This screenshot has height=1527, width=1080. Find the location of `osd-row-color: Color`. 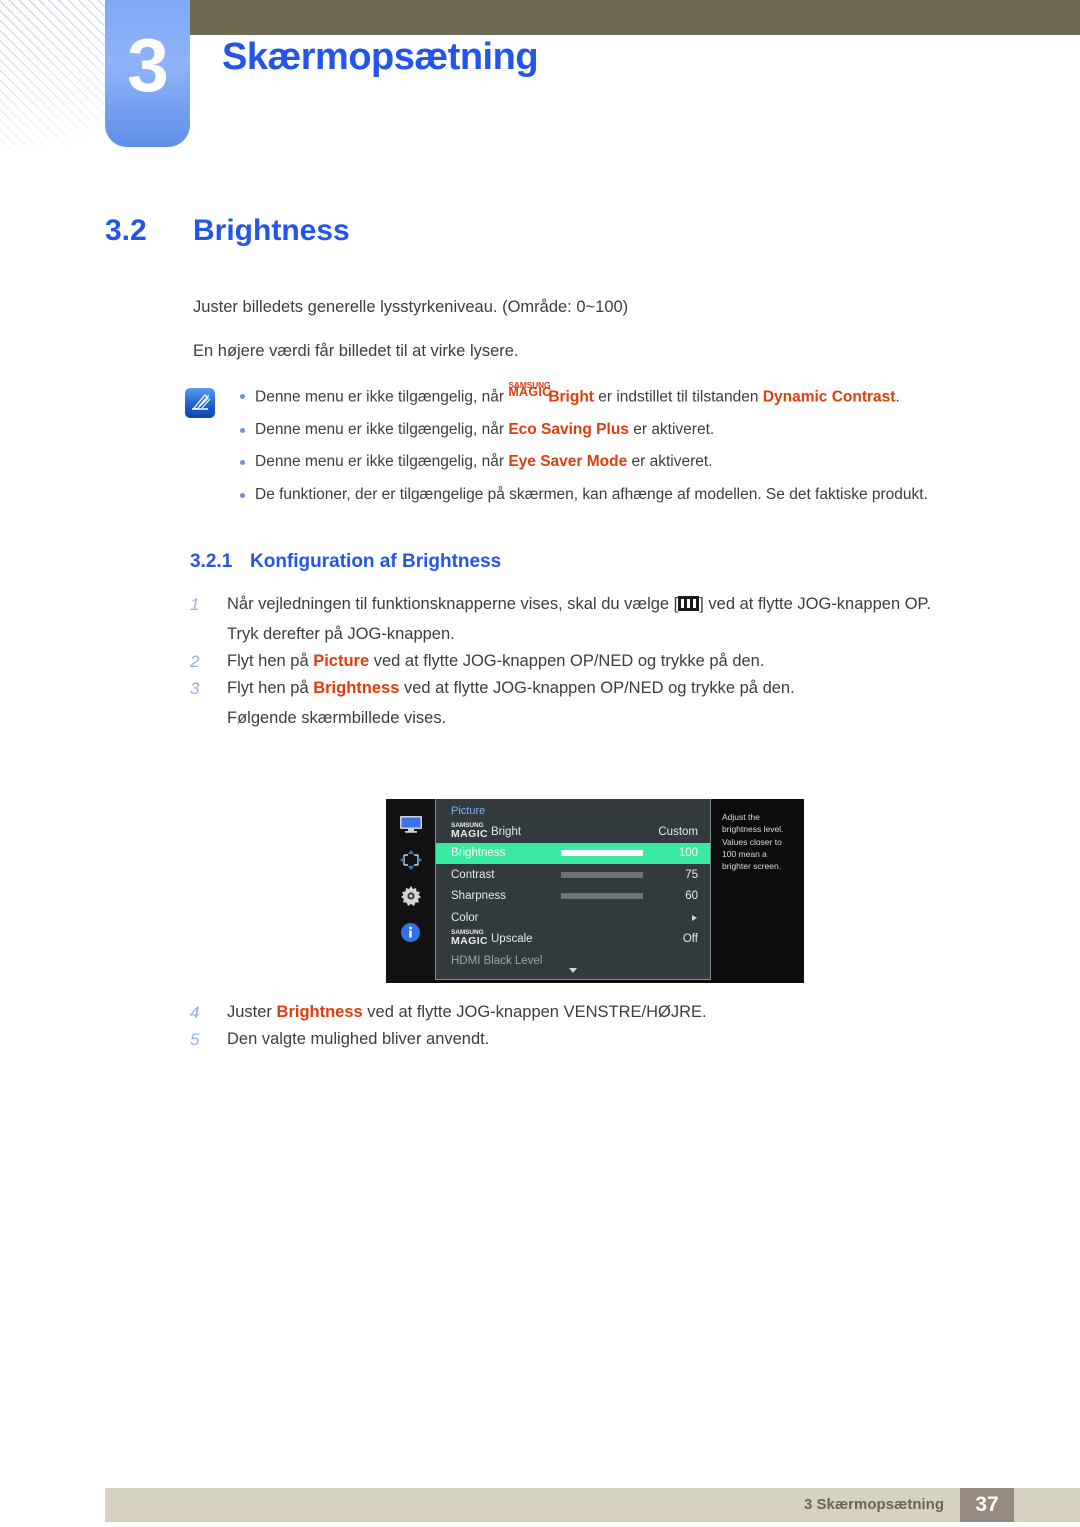

osd-row-color: Color is located at coordinates (573, 918).